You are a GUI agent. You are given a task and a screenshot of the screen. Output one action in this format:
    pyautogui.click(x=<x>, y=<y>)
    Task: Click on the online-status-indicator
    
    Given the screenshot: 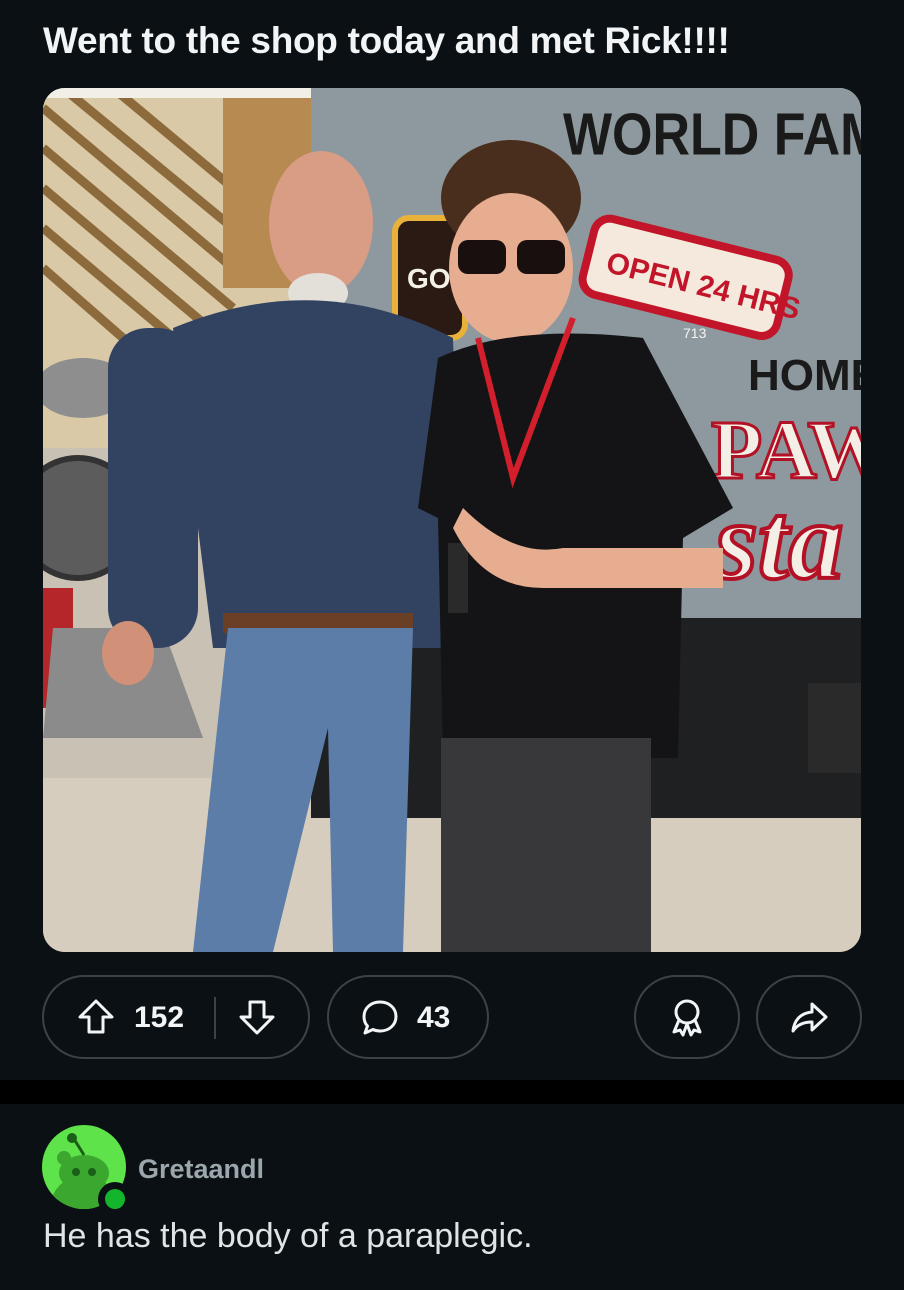 What is the action you would take?
    pyautogui.click(x=115, y=1199)
    